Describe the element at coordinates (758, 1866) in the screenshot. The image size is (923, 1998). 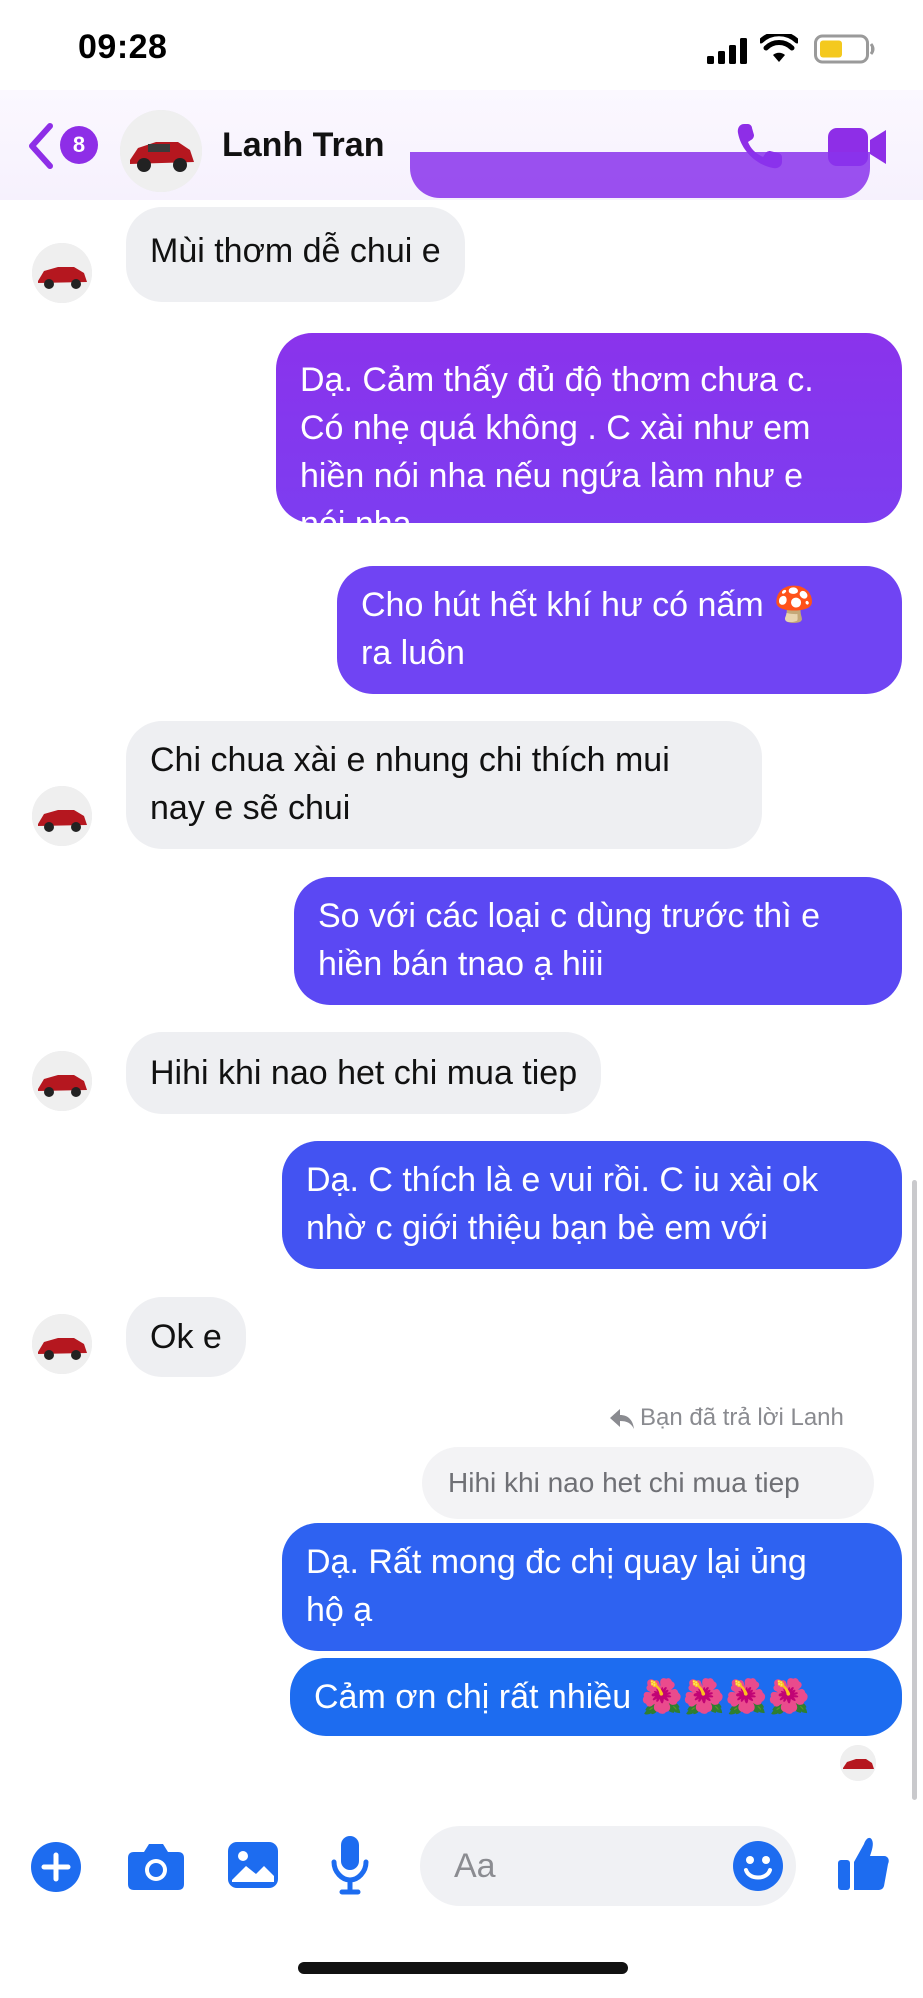
I see `emoji-icon` at that location.